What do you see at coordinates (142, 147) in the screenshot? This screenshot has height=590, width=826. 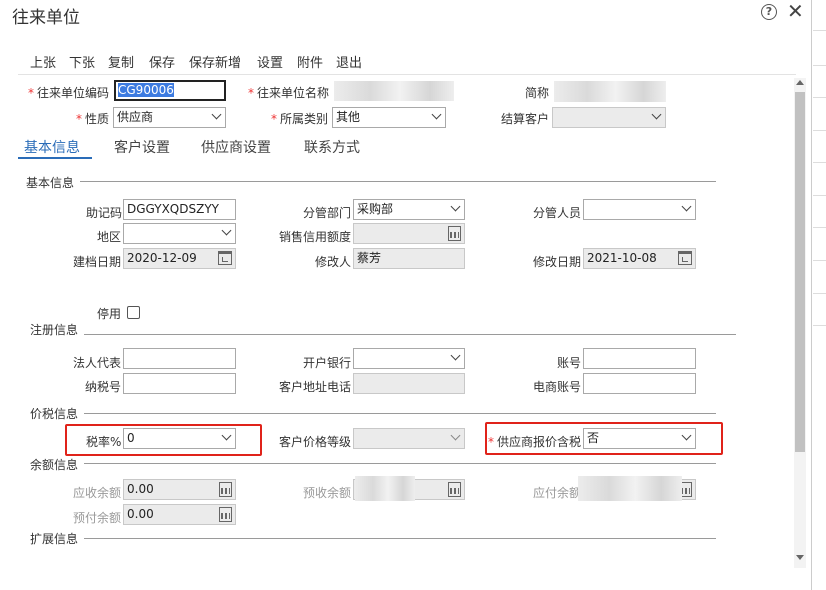 I see `tab-customer-settings: 客户设置` at bounding box center [142, 147].